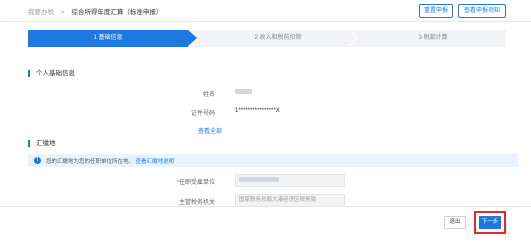 The height and width of the screenshot is (242, 531). I want to click on breadcrumb-current: 综合所得年度汇算（标准申报）, so click(117, 12).